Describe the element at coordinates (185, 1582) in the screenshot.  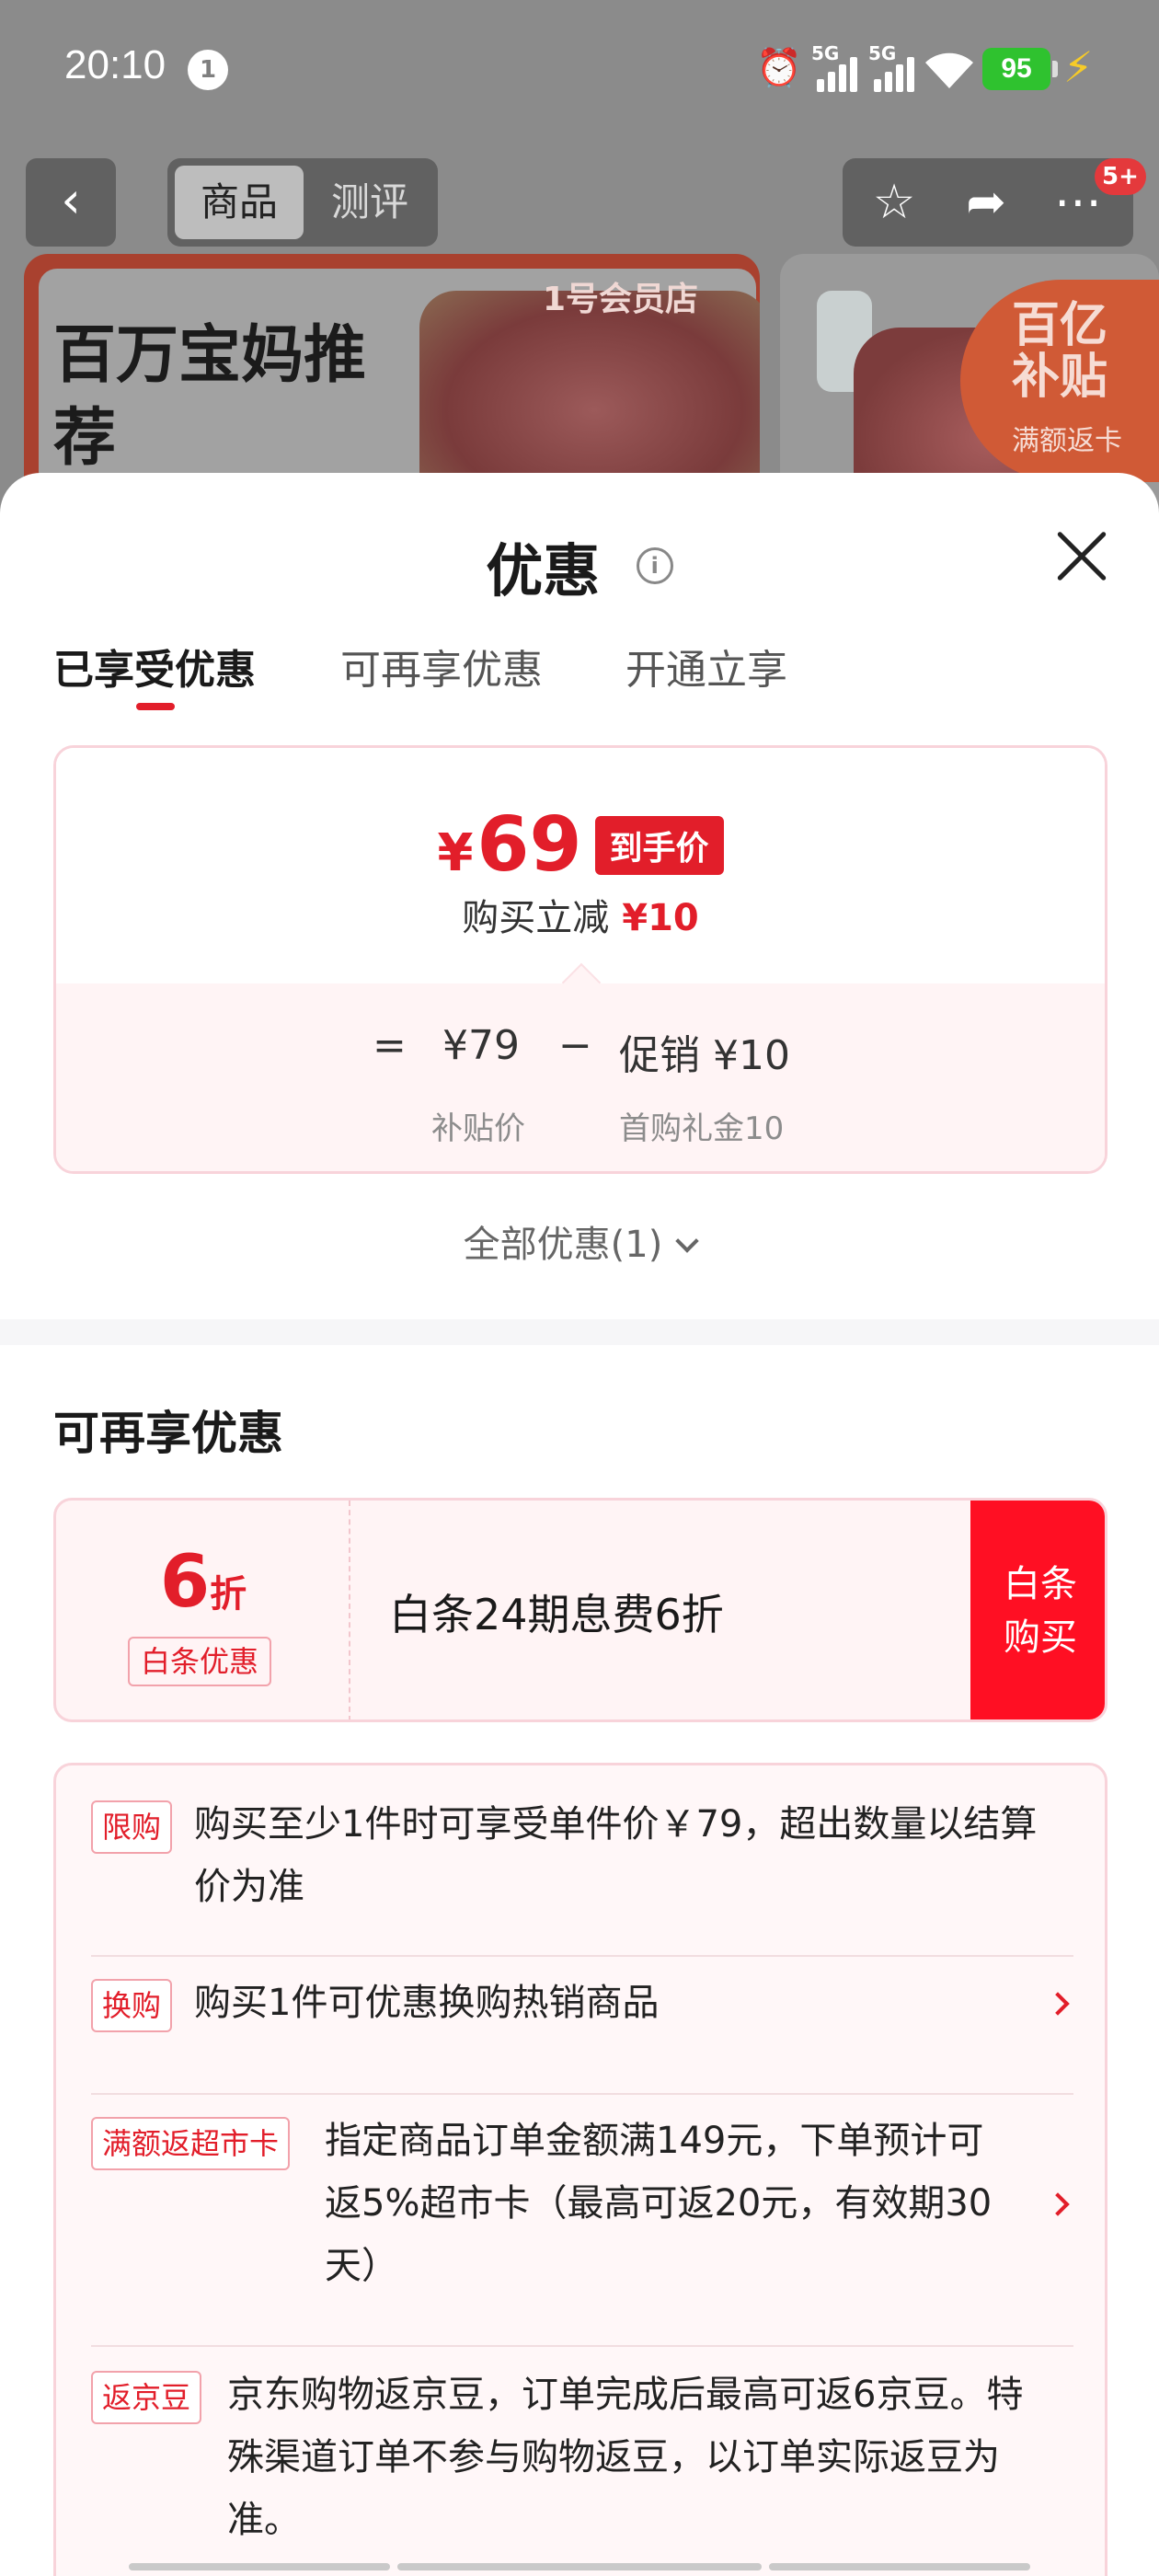
I see `discount-number: 6` at that location.